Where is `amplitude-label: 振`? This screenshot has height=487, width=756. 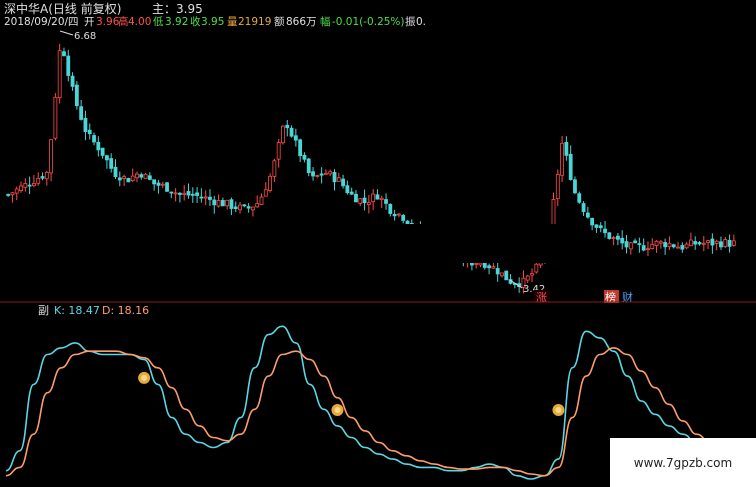 amplitude-label: 振 is located at coordinates (410, 21).